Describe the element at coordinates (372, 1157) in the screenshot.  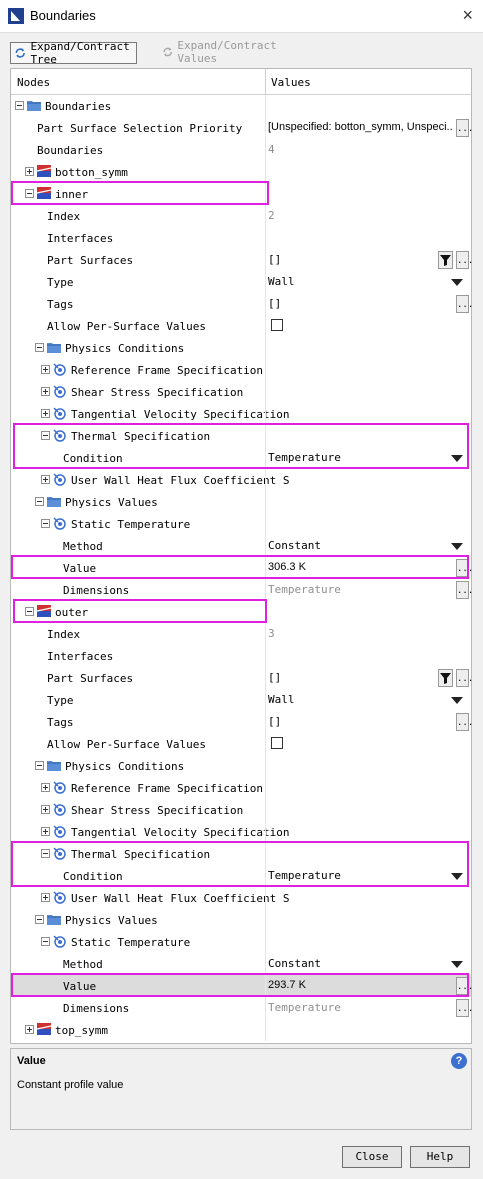
I see `close-button: Close` at that location.